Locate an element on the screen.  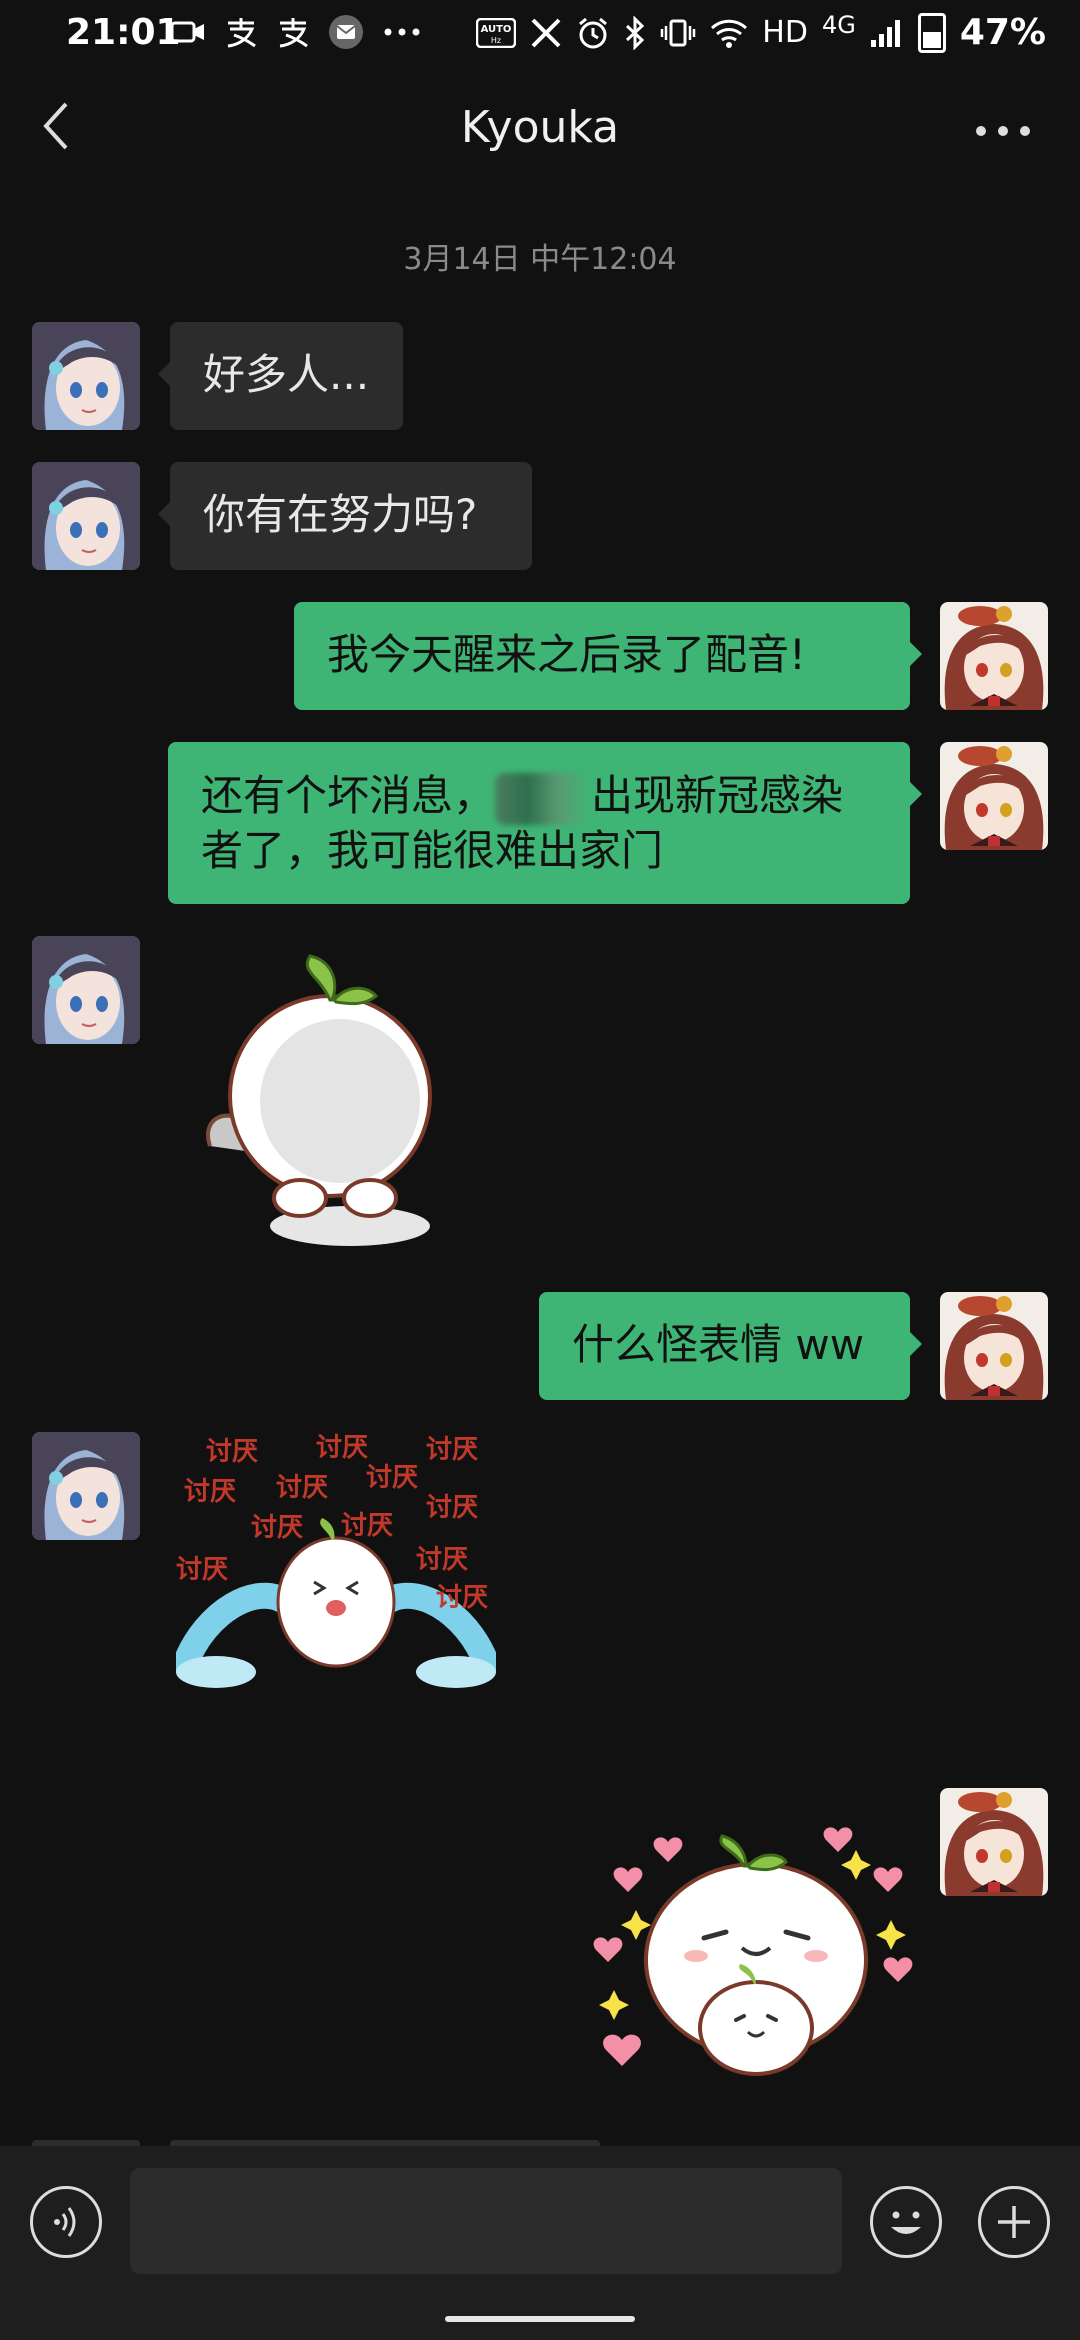
plus-icon is located at coordinates (1014, 2222).